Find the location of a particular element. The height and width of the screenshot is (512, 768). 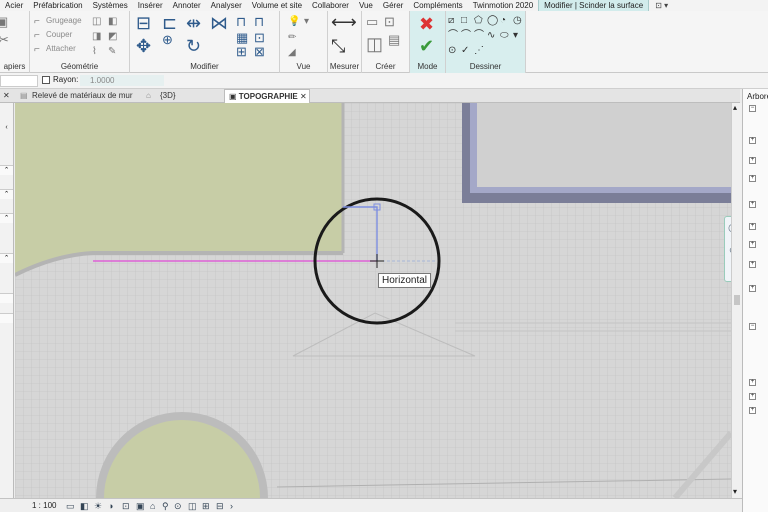

tab-gerer: Gérer is located at coordinates (393, 5).